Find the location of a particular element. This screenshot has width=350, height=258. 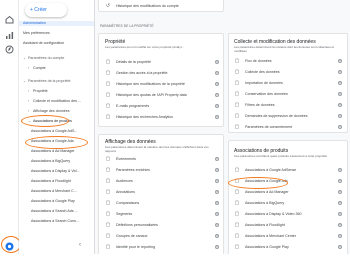

settings-row: ▢ Demandes de suppression de données? is located at coordinates (288, 116).